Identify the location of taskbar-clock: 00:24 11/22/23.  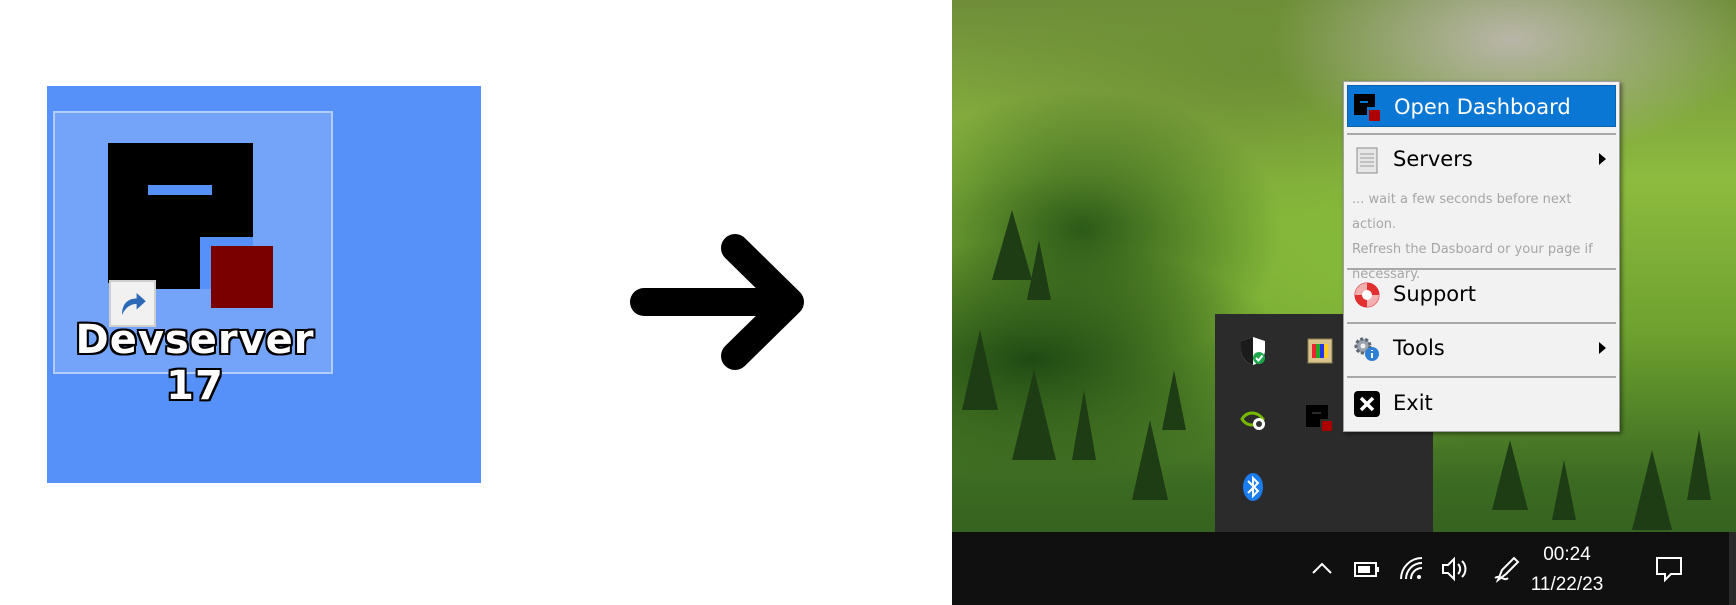
(1567, 570).